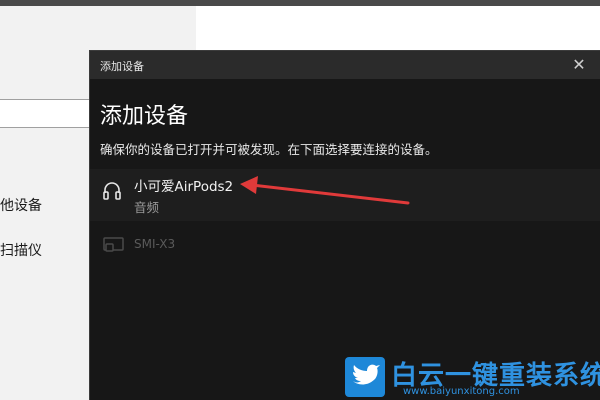 The width and height of the screenshot is (600, 400). Describe the element at coordinates (325, 190) in the screenshot. I see `red-arrow-annotation` at that location.